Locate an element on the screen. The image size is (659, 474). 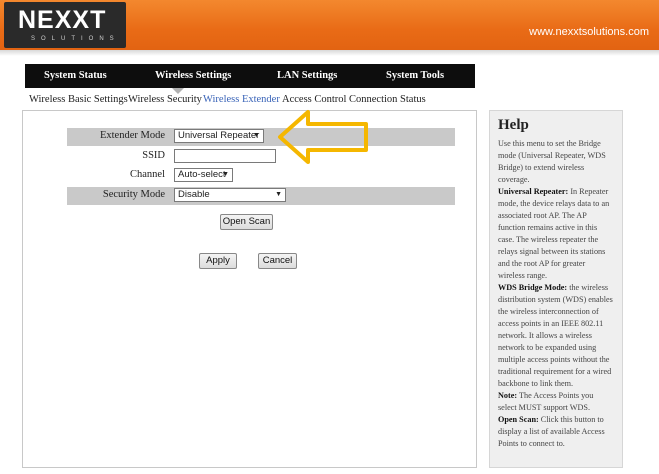
tab-wireless-settings: Wireless Settings is located at coordinates (193, 76).